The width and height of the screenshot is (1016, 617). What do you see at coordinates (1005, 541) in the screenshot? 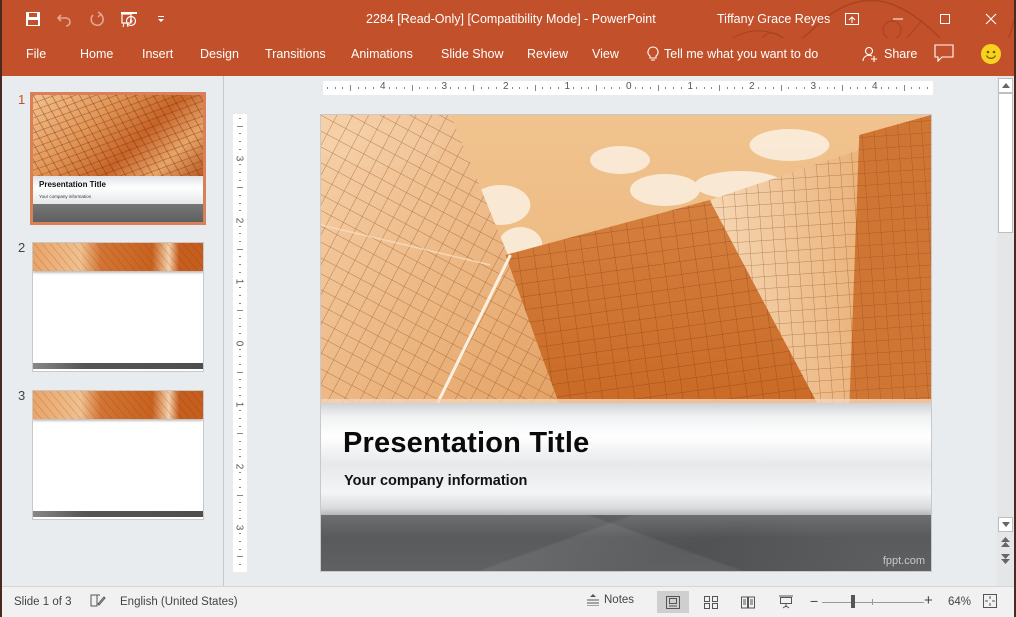
I see `previous-slide-button` at bounding box center [1005, 541].